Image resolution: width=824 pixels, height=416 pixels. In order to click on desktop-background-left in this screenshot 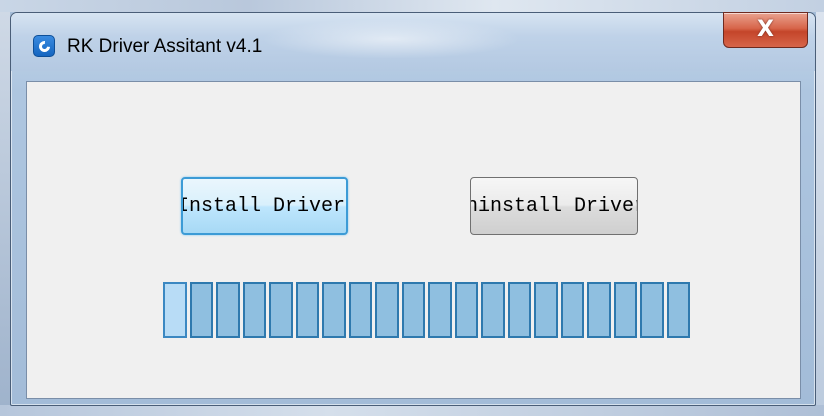, I will do `click(5, 209)`.